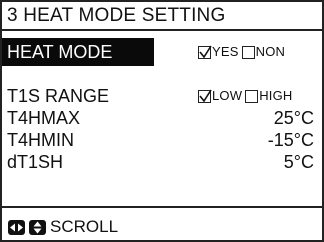 This screenshot has height=242, width=324. I want to click on scroll-hint: SCROLL, so click(63, 227).